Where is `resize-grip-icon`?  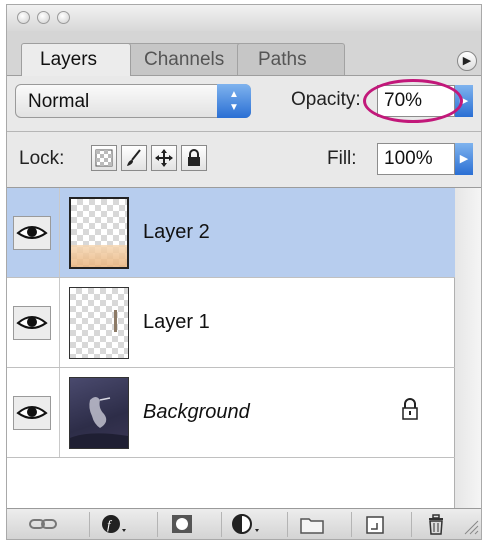 resize-grip-icon is located at coordinates (470, 526).